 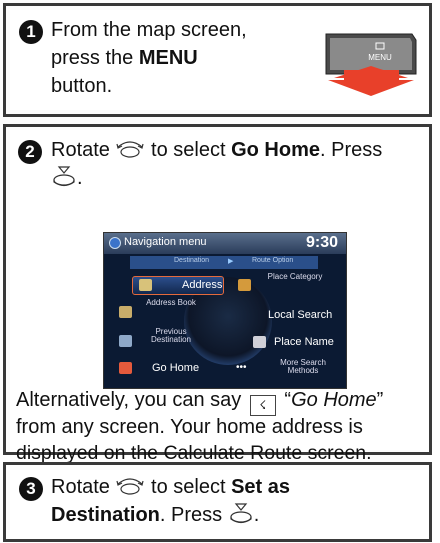 I want to click on previous-destination-label: Previous Destination, so click(x=171, y=335).